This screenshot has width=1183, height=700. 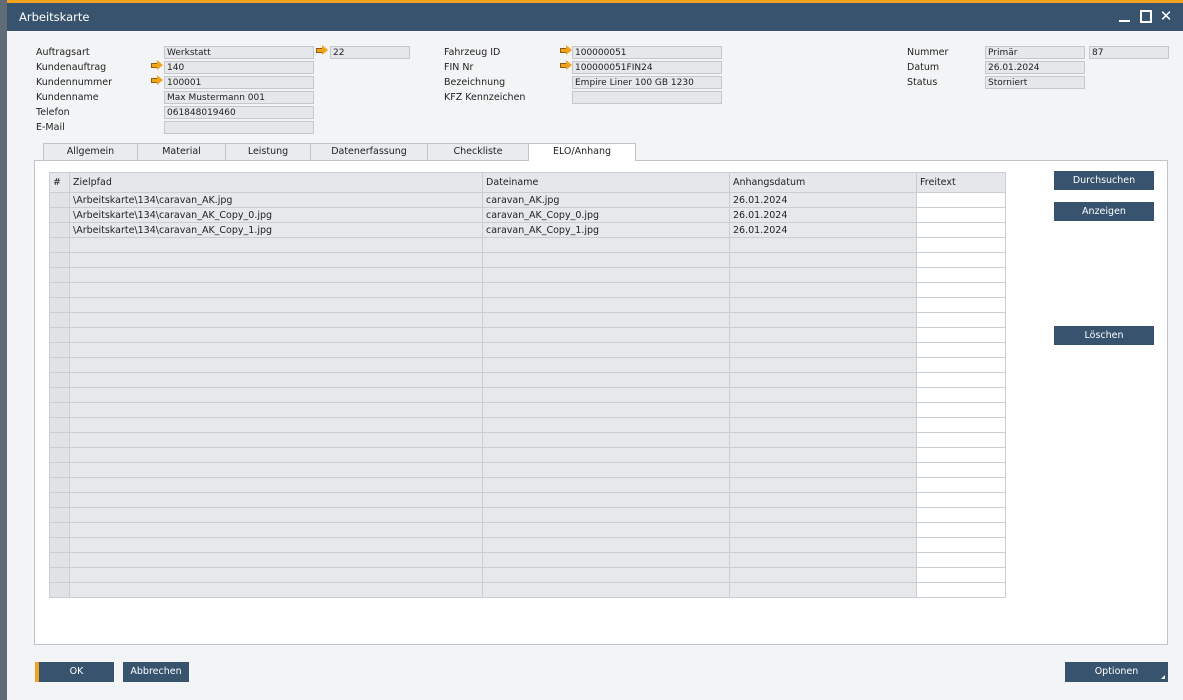 I want to click on field-kundenname: Max Mustermann 001, so click(x=239, y=97).